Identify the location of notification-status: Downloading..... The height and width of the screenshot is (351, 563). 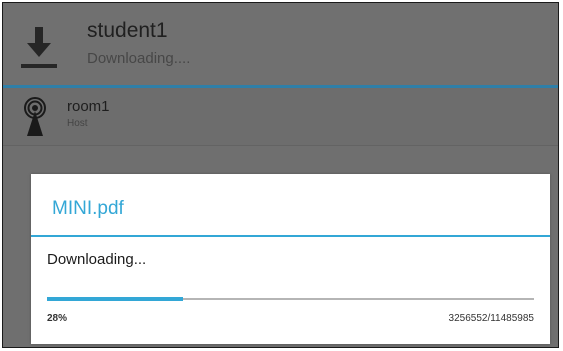
(139, 58).